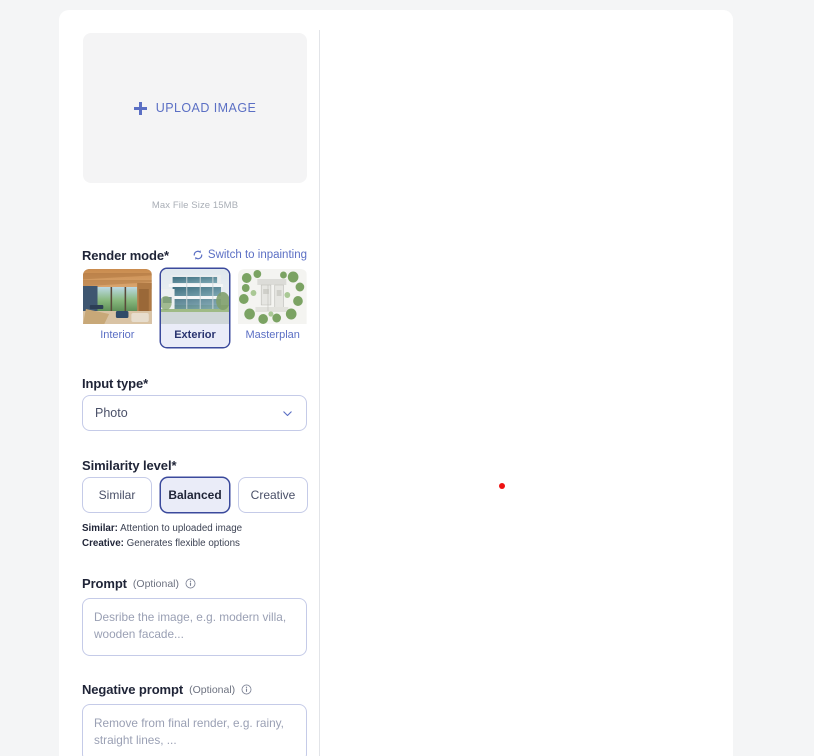 The width and height of the screenshot is (814, 756). What do you see at coordinates (125, 255) in the screenshot?
I see `render-mode-title: Render mode*` at bounding box center [125, 255].